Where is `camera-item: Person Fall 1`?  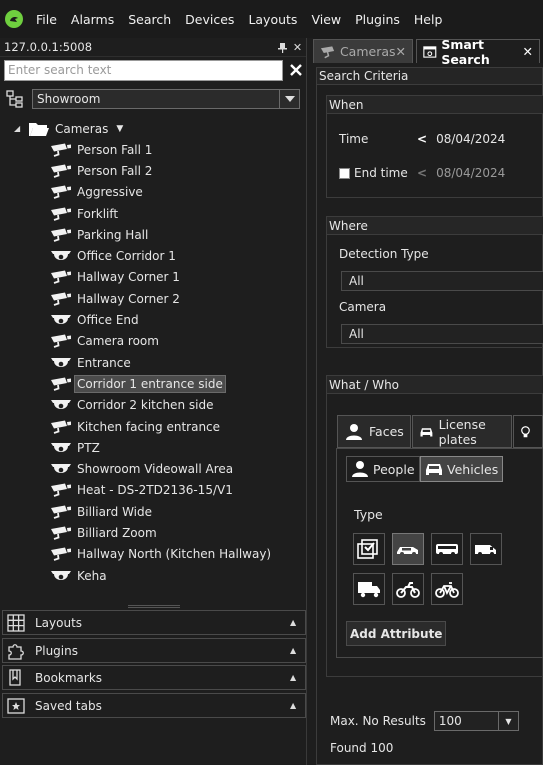 camera-item: Person Fall 1 is located at coordinates (153, 149).